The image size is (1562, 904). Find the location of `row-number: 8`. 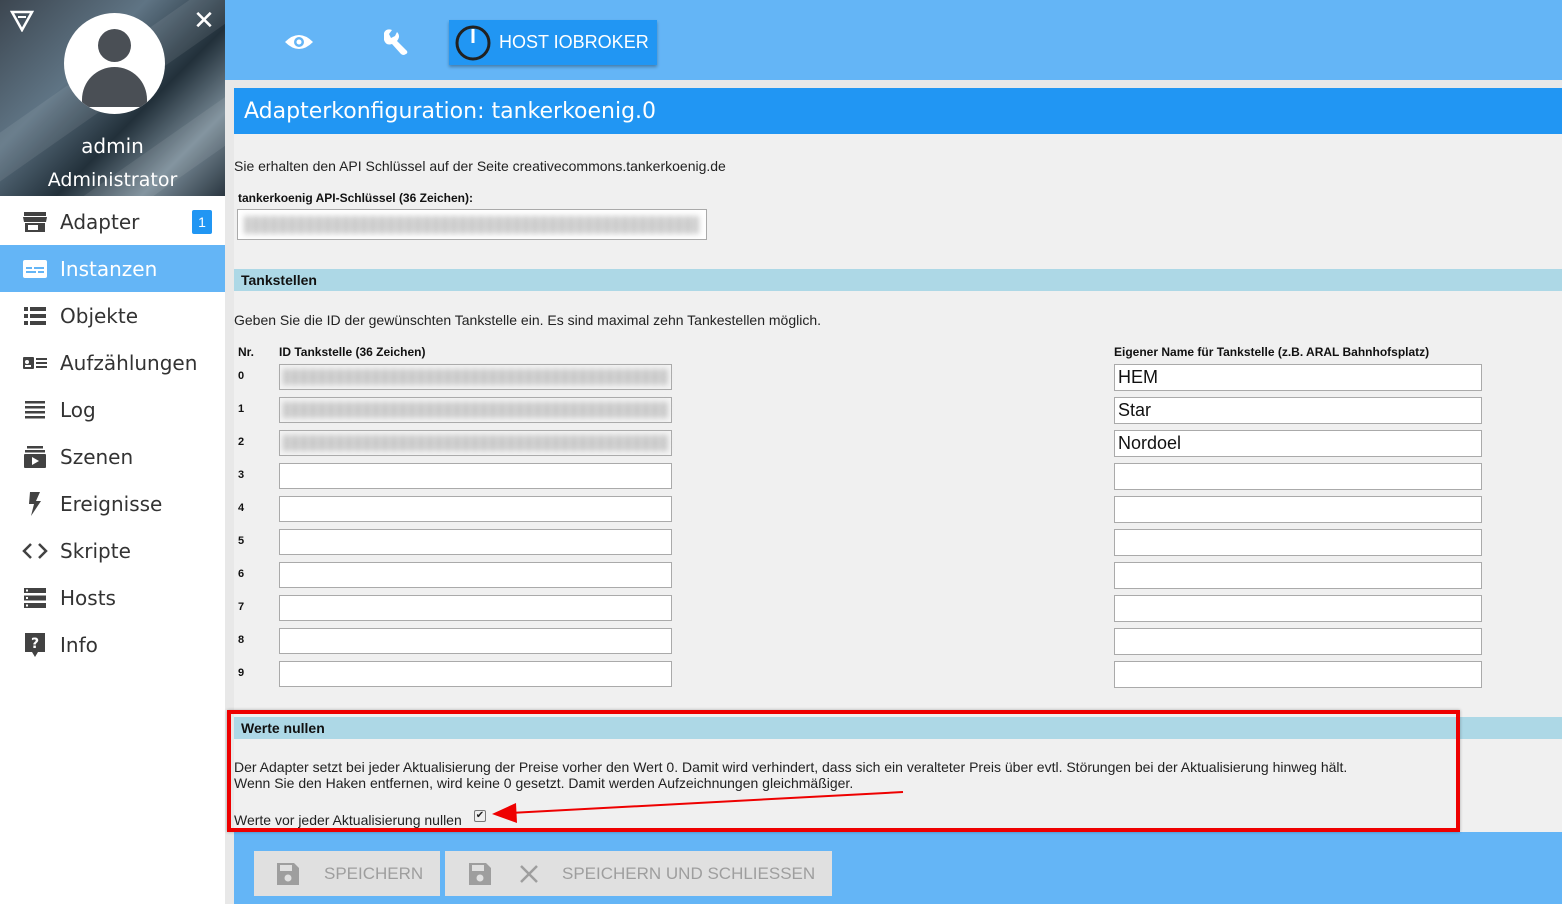

row-number: 8 is located at coordinates (241, 640).